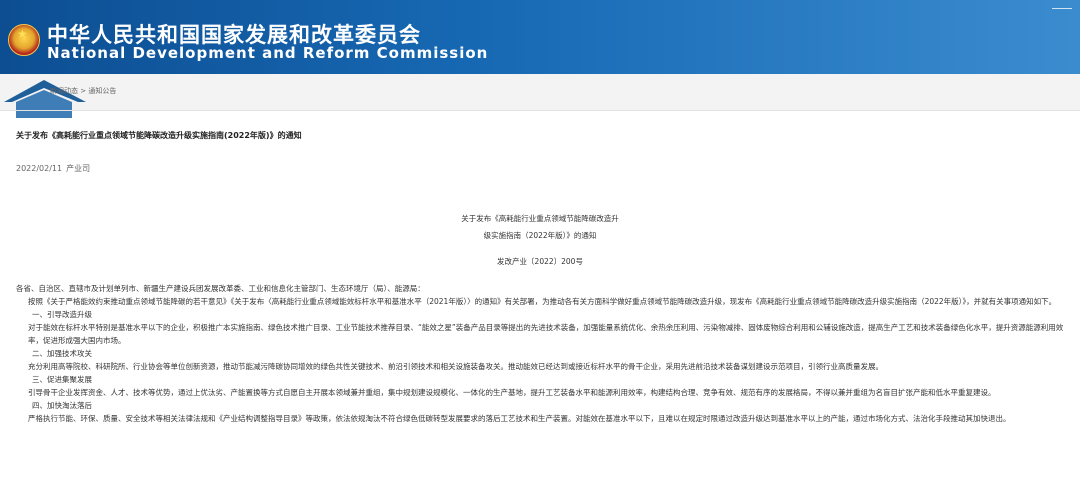  Describe the element at coordinates (45, 98) in the screenshot. I see `home-icon` at that location.